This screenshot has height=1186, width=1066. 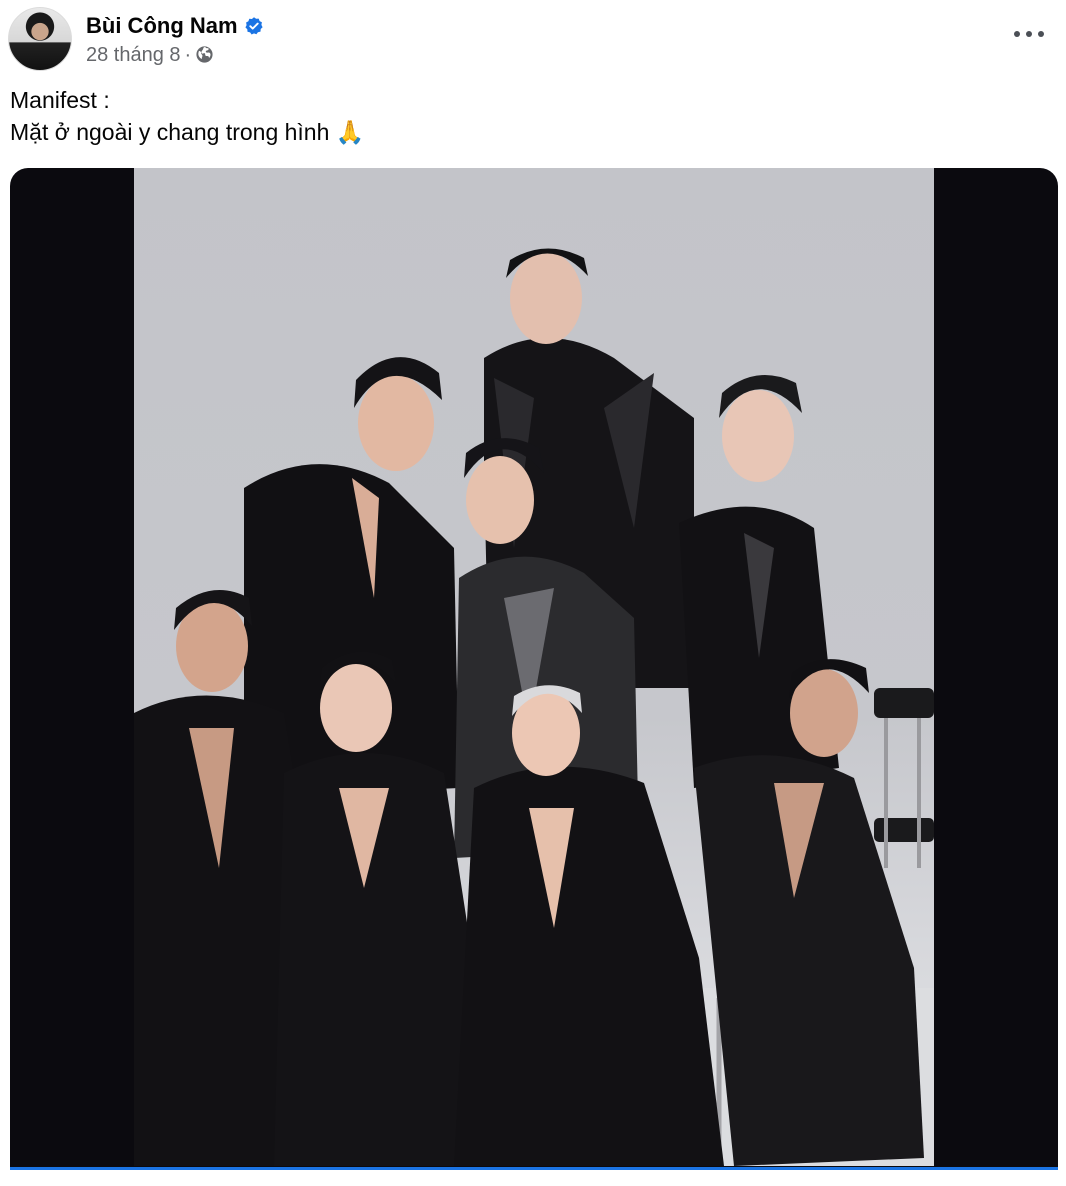 What do you see at coordinates (204, 54) in the screenshot?
I see `globe-icon` at bounding box center [204, 54].